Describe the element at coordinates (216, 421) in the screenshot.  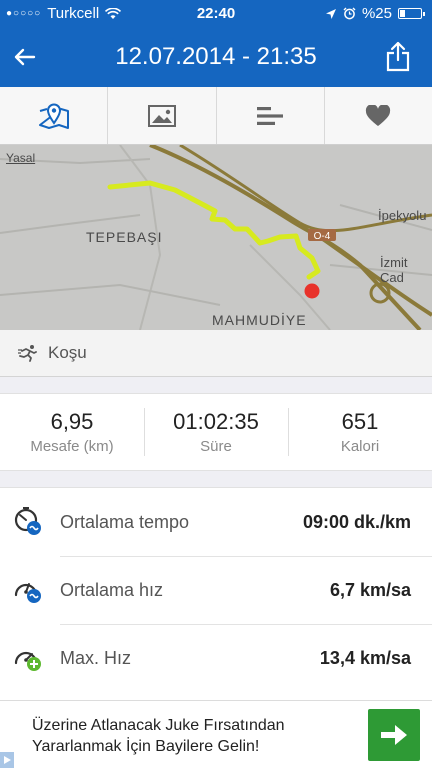
I see `stat-value: 01:02:35` at that location.